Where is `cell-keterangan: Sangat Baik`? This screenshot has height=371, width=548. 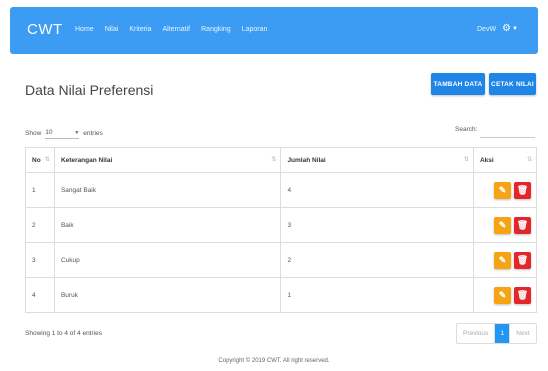 cell-keterangan: Sangat Baik is located at coordinates (167, 190).